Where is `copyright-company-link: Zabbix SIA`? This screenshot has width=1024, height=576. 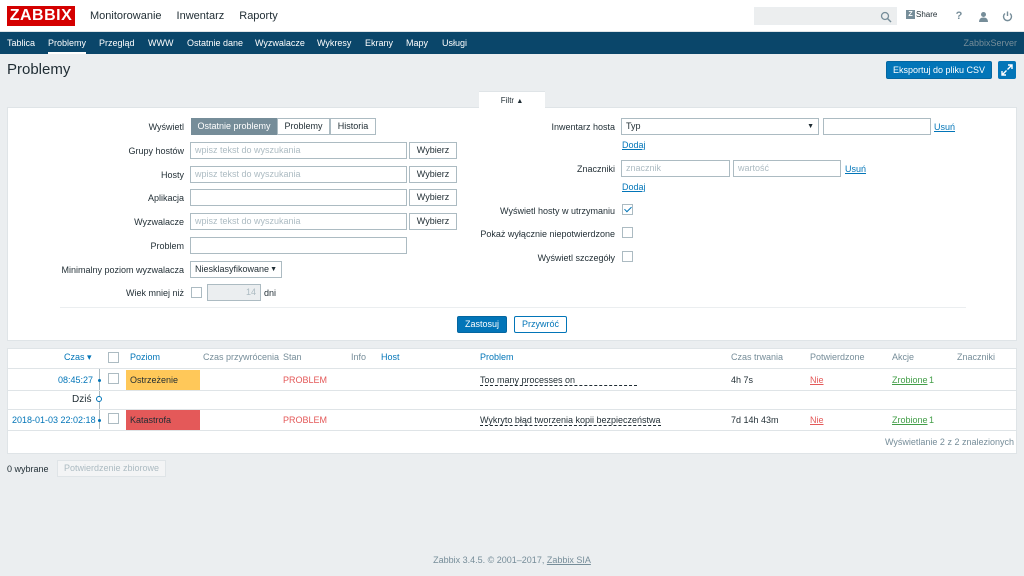
copyright-company-link: Zabbix SIA is located at coordinates (569, 560).